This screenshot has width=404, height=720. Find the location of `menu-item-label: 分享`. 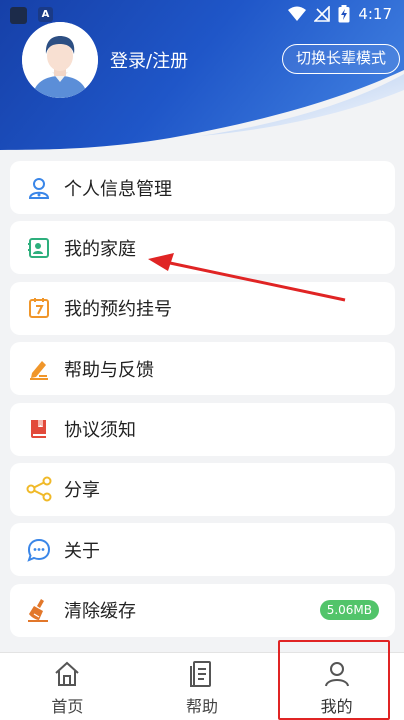

menu-item-label: 分享 is located at coordinates (82, 491).